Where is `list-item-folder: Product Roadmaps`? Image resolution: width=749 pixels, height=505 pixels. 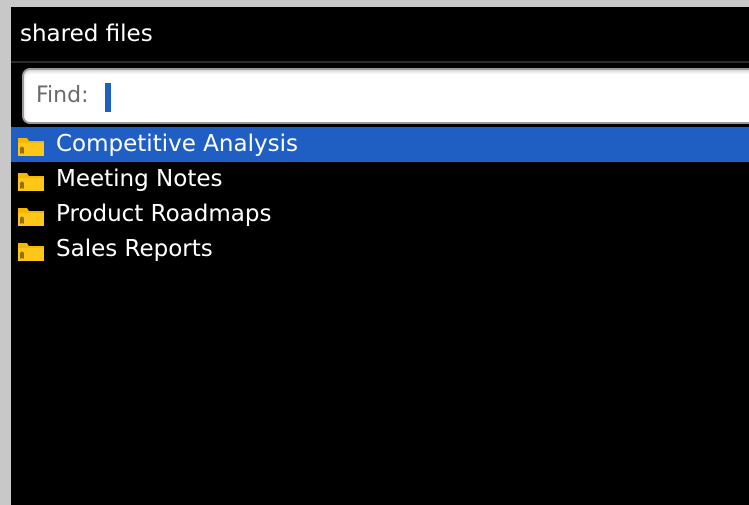
list-item-folder: Product Roadmaps is located at coordinates (380, 214).